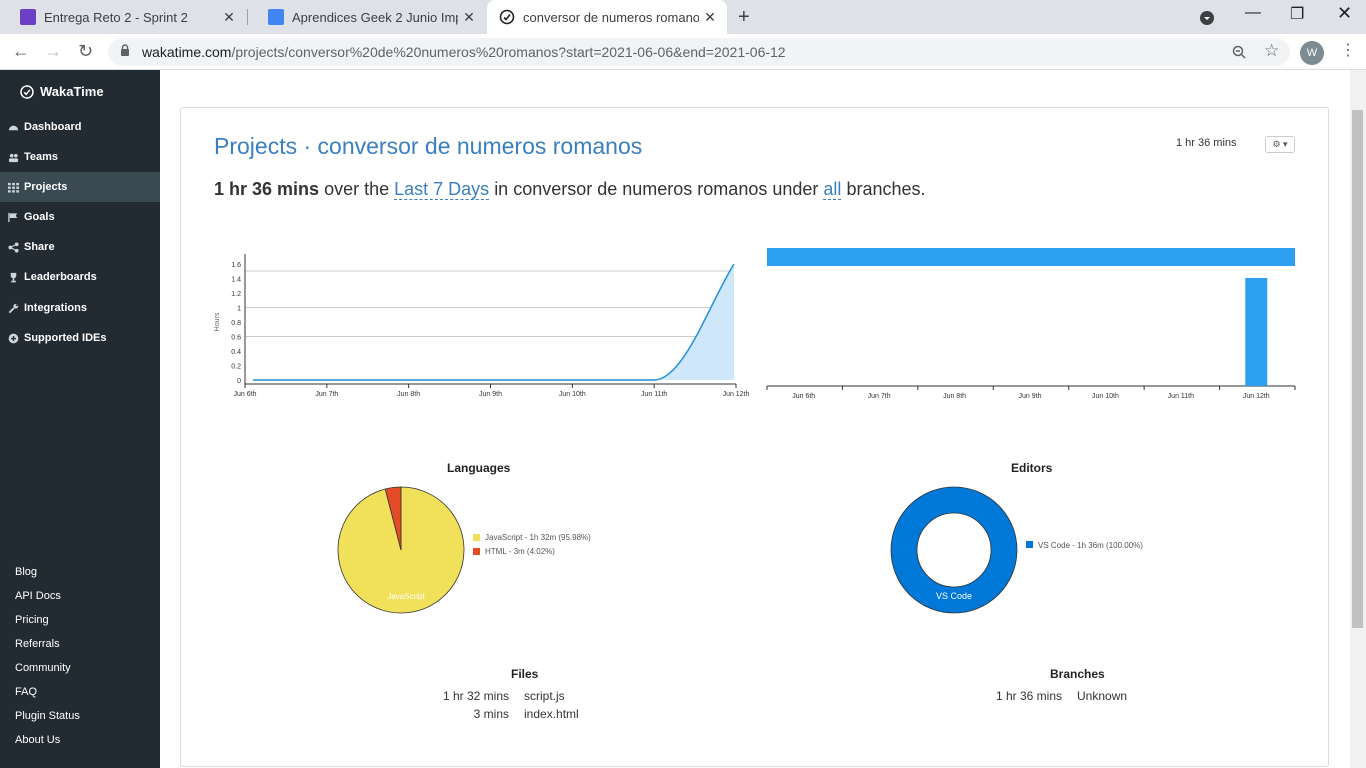 The image size is (1366, 768). Describe the element at coordinates (1105, 396) in the screenshot. I see `x-tick-label: Jun 10th` at that location.